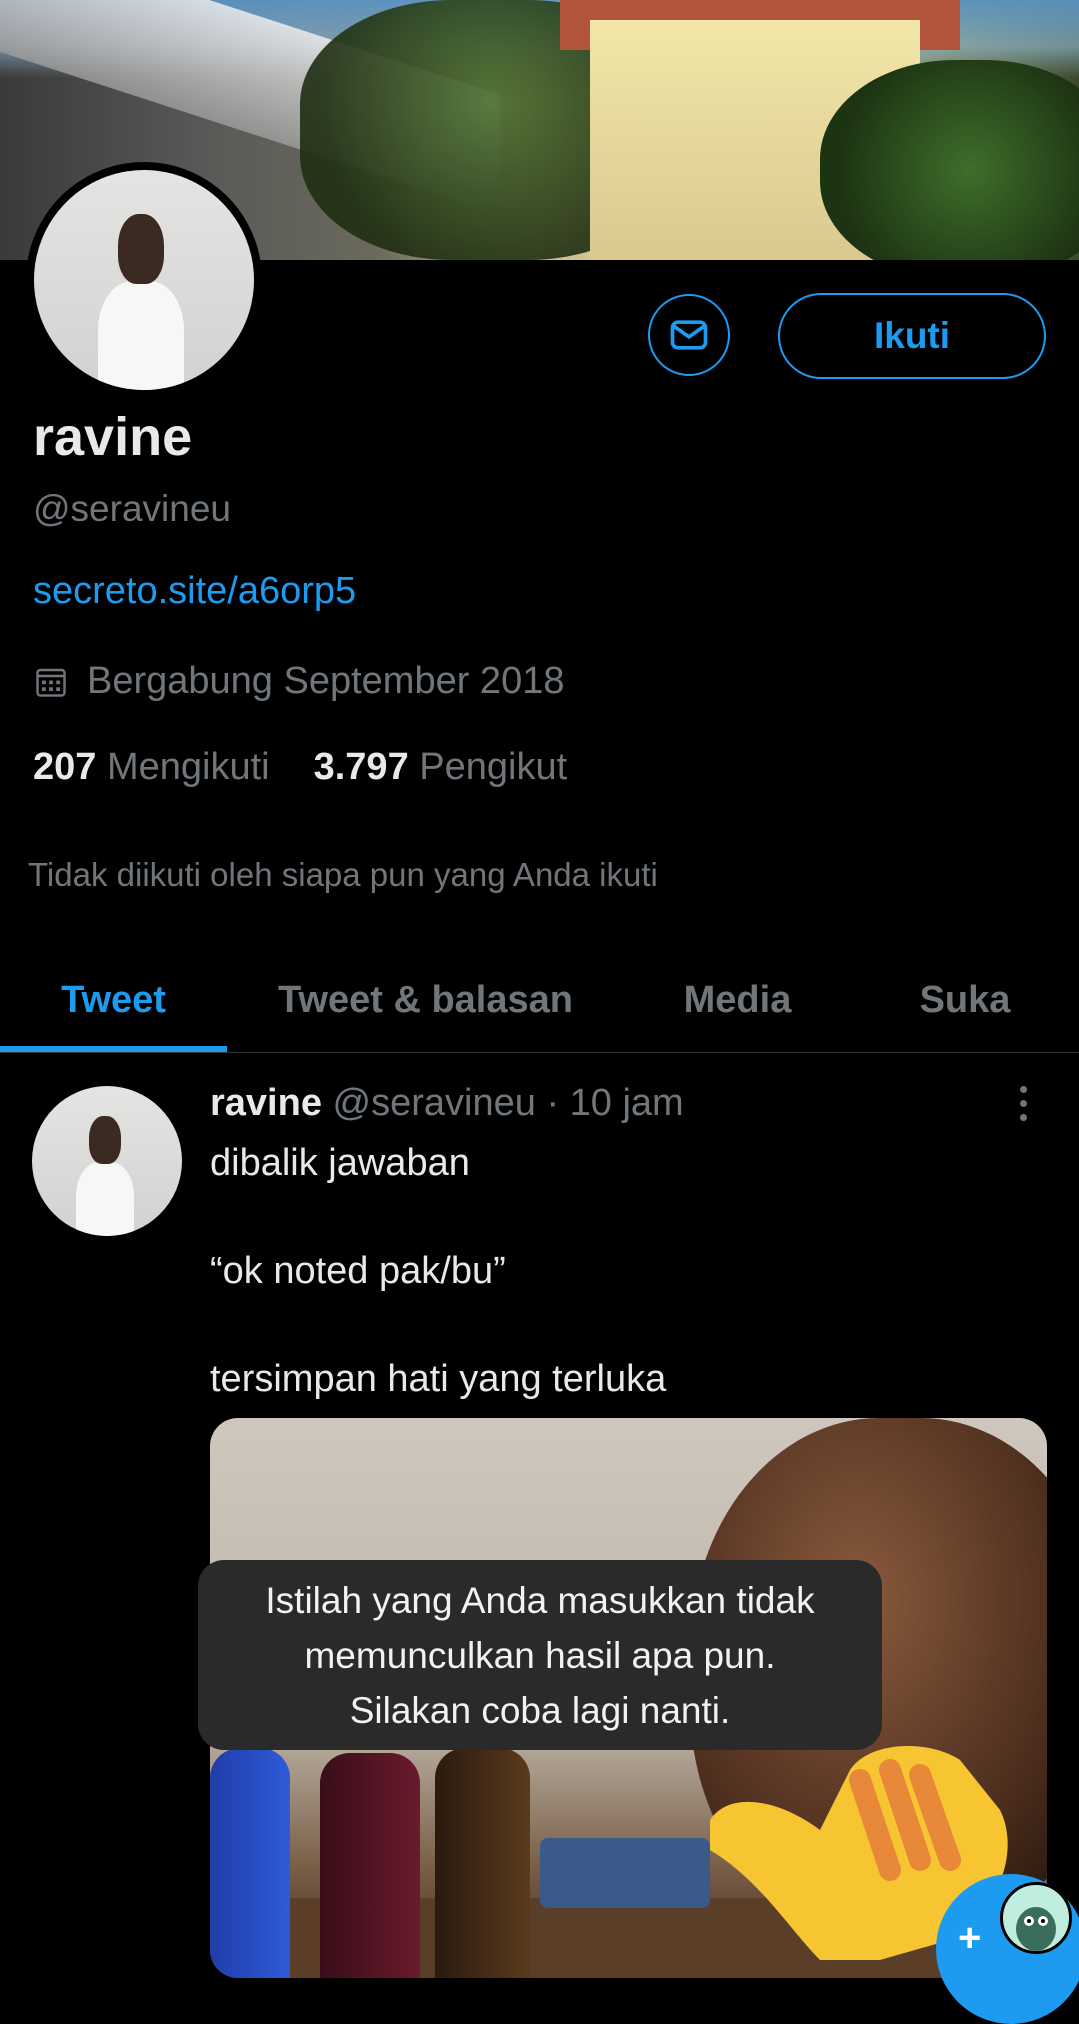 This screenshot has height=2024, width=1079. What do you see at coordinates (113, 437) in the screenshot?
I see `profile-name: ravine` at bounding box center [113, 437].